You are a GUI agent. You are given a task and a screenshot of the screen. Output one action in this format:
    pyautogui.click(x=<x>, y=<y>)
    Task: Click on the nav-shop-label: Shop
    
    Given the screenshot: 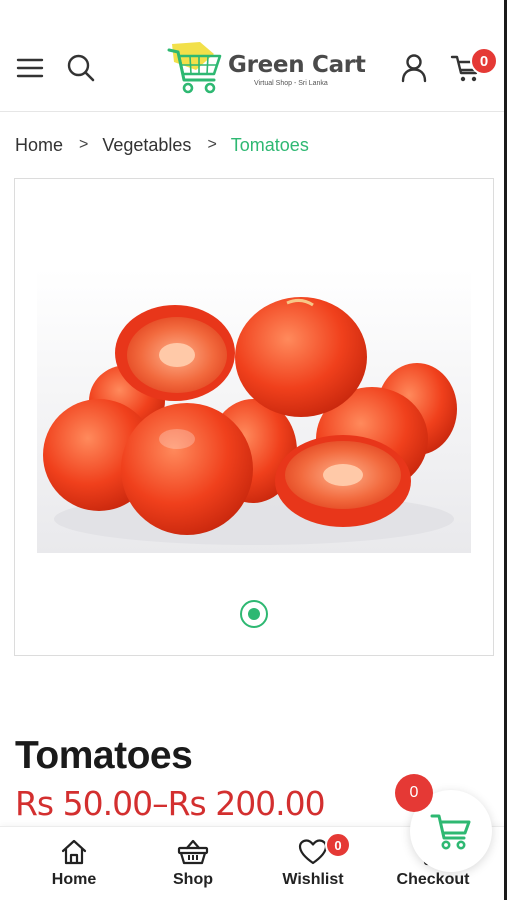 What is the action you would take?
    pyautogui.click(x=193, y=879)
    